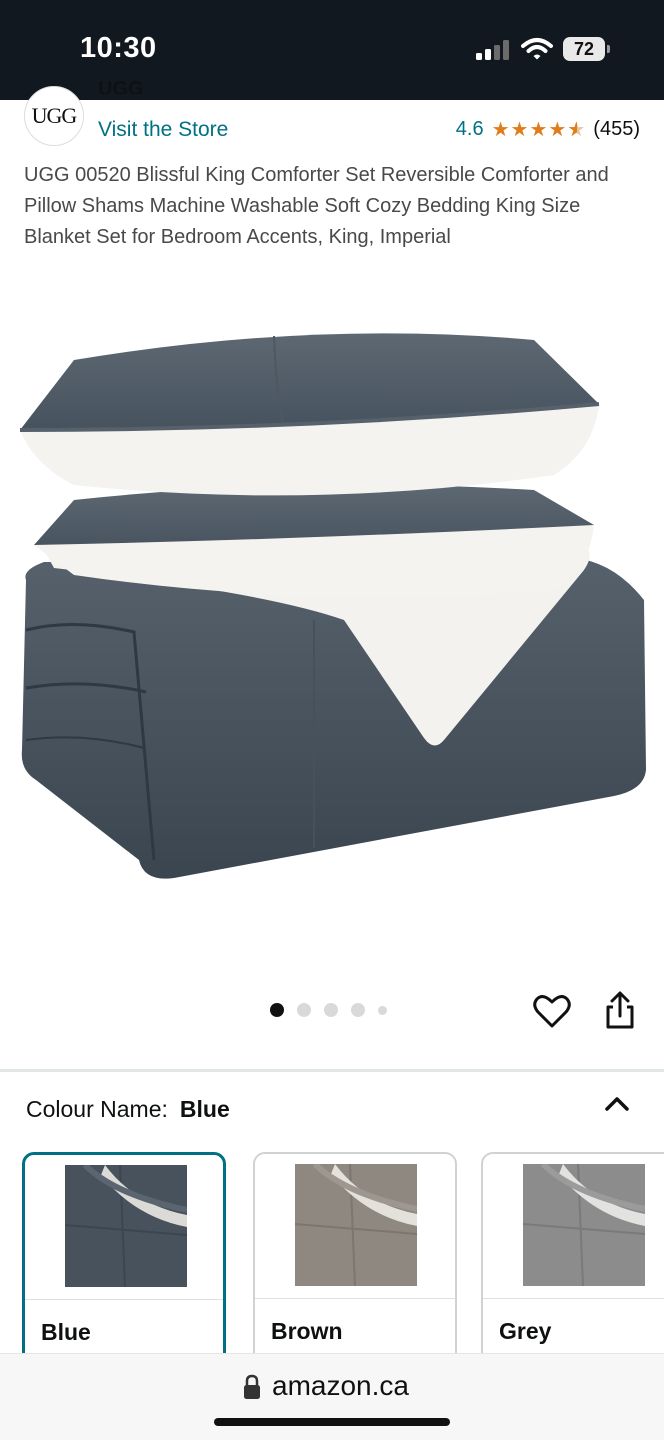 This screenshot has height=1440, width=664. I want to click on wifi-icon, so click(537, 49).